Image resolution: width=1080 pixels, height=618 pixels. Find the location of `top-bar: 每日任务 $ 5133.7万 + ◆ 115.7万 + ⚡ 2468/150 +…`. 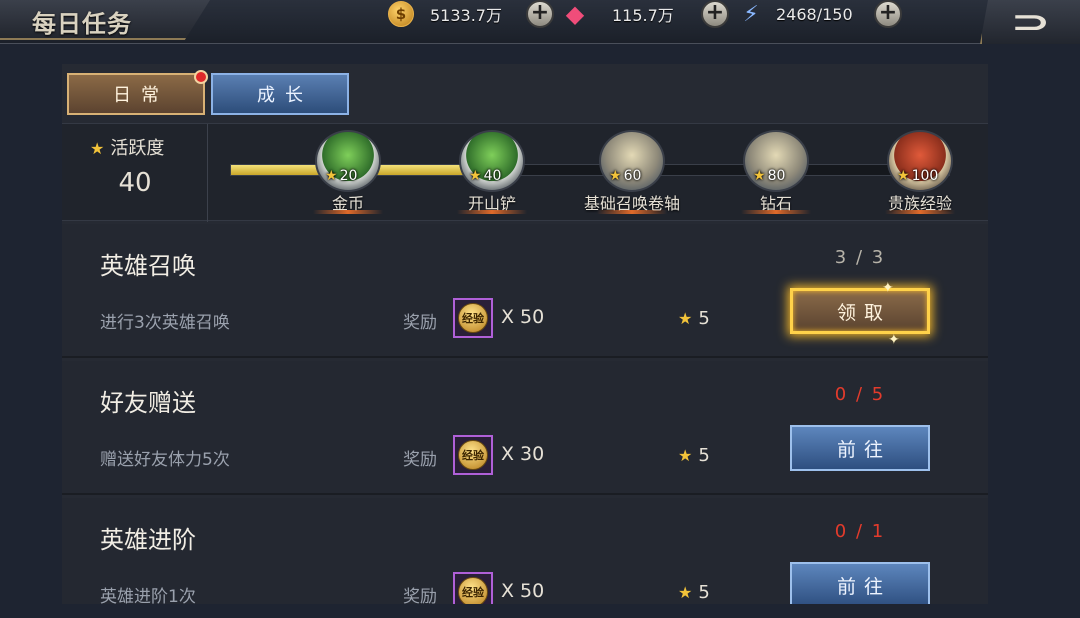

top-bar: 每日任务 $ 5133.7万 + ◆ 115.7万 + ⚡ 2468/150 +… is located at coordinates (540, 22).